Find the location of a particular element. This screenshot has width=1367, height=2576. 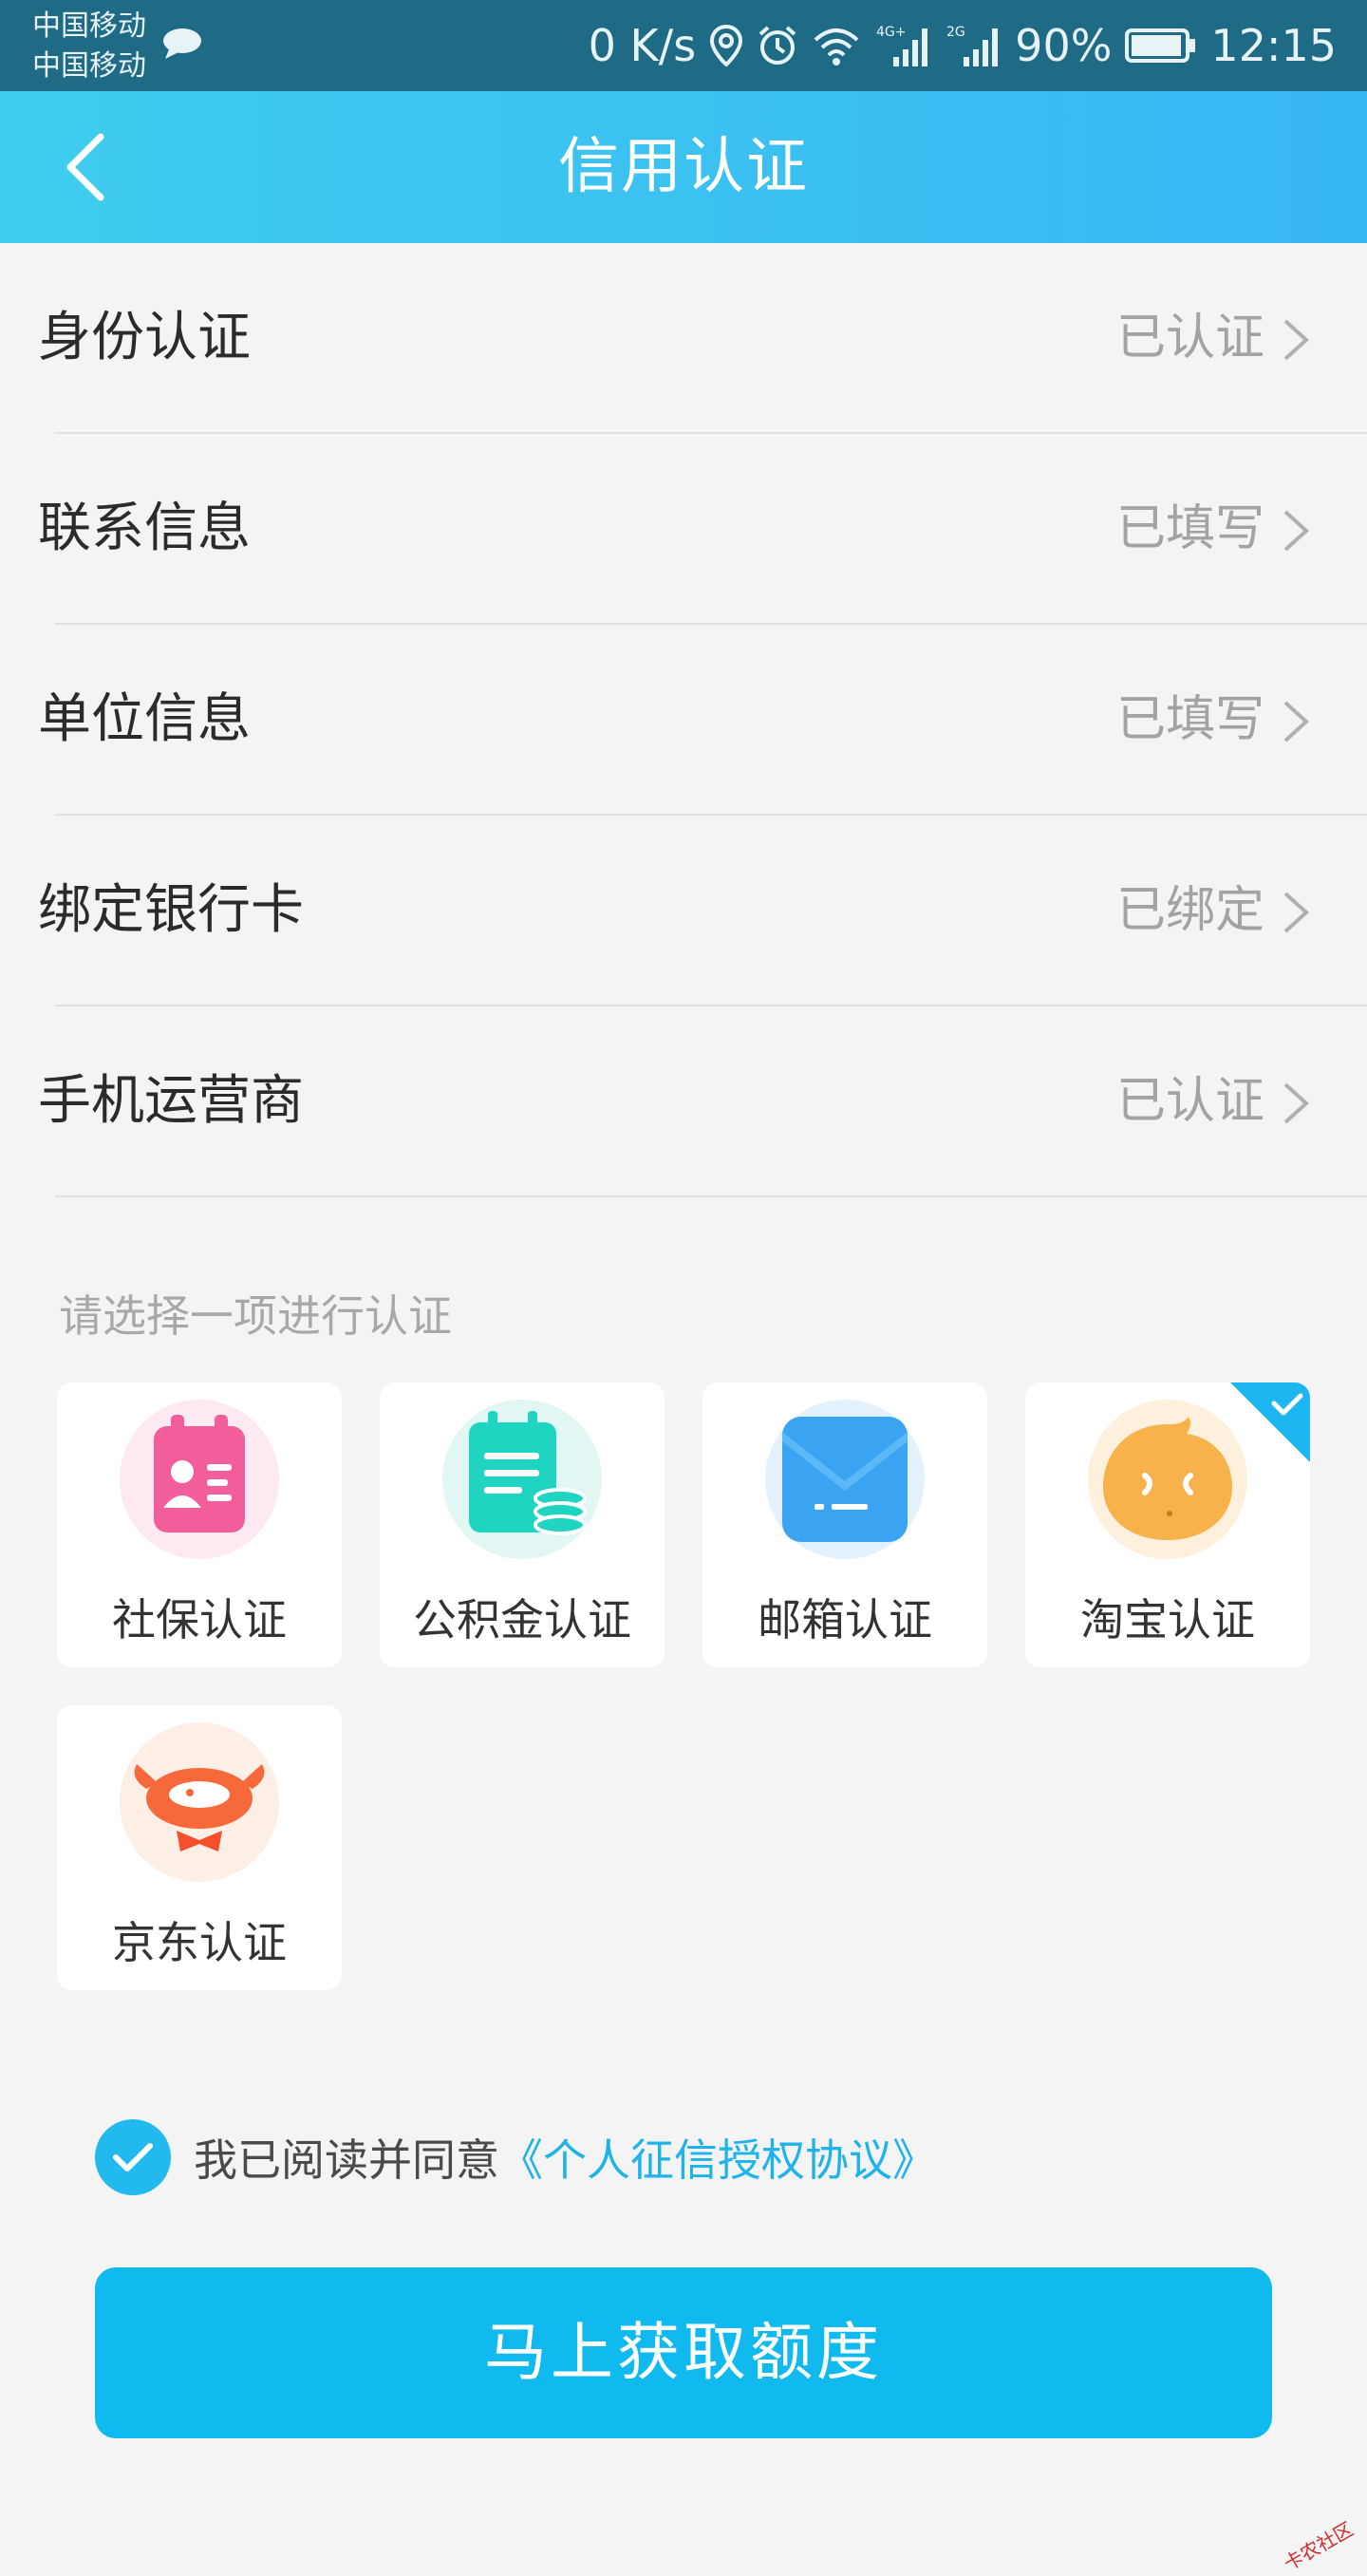

agreement-row: 我已阅读并同意 《个人征信授权协议》 is located at coordinates (515, 2157).